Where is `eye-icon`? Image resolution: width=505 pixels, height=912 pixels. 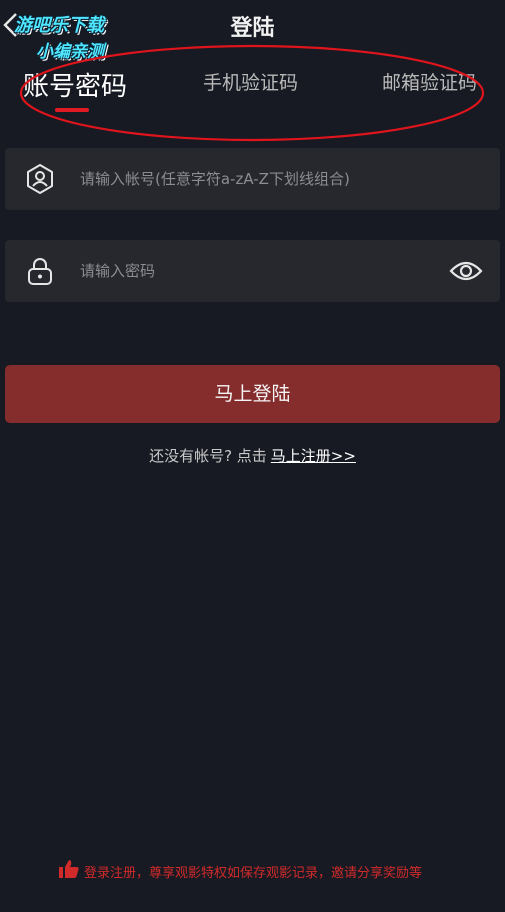
eye-icon is located at coordinates (466, 271).